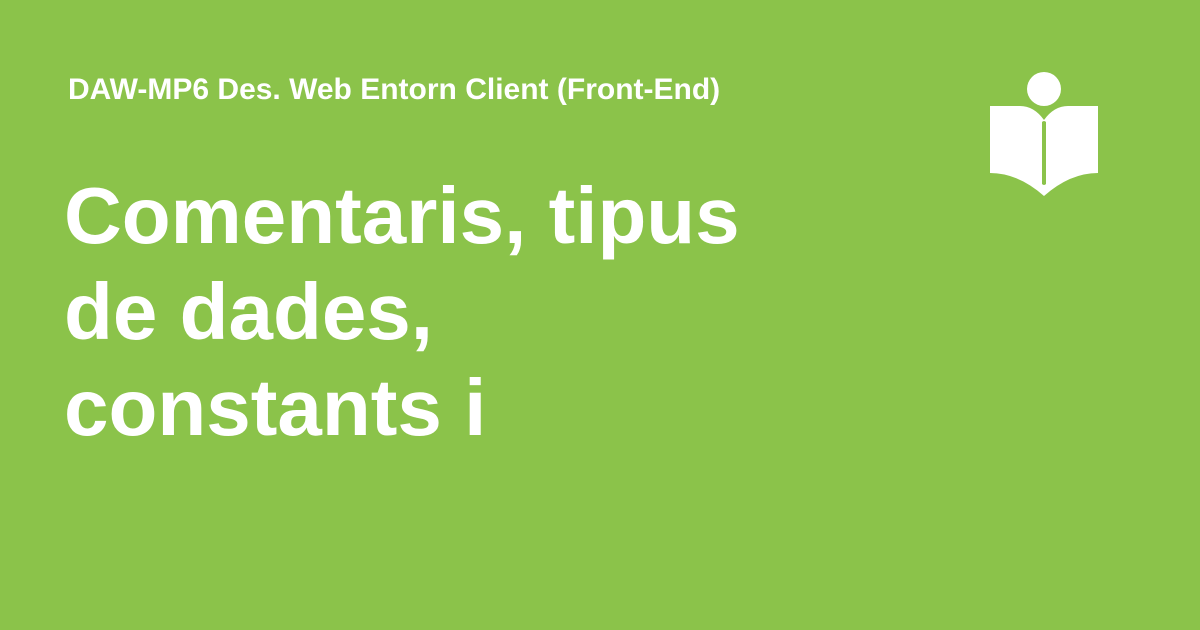  I want to click on reader-head, so click(1044, 89).